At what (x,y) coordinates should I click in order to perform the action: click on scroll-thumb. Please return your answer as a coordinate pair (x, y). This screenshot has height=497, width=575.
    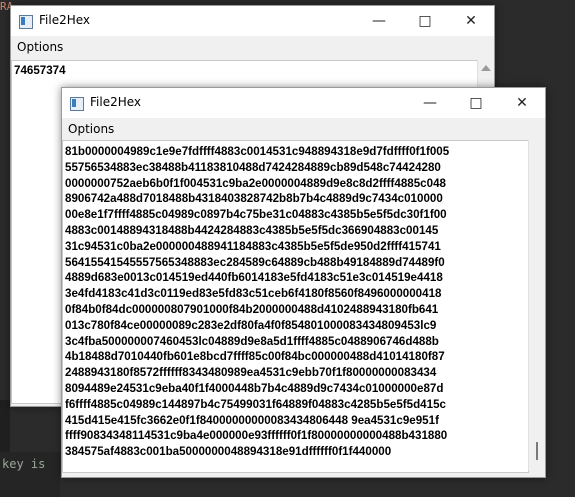
    Looking at the image, I should click on (537, 451).